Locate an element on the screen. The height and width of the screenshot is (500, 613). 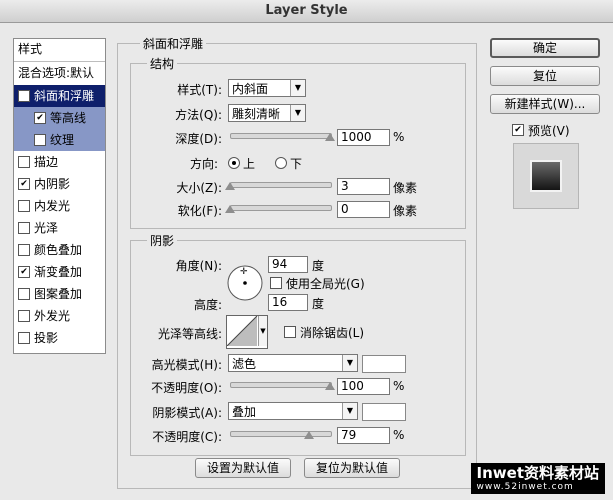
make-default-button: 设置为默认值 is located at coordinates (243, 468).